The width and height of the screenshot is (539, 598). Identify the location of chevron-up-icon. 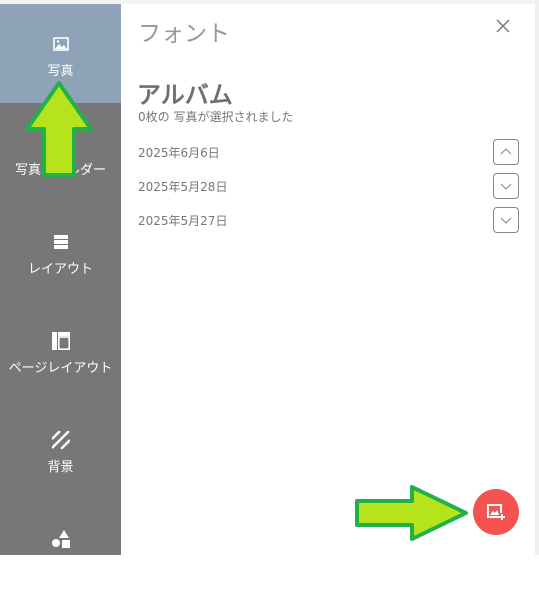
(506, 151).